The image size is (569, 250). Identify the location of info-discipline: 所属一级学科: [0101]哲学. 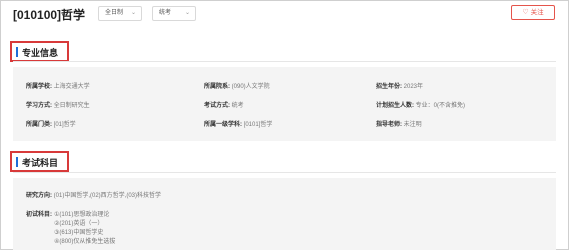
(238, 123).